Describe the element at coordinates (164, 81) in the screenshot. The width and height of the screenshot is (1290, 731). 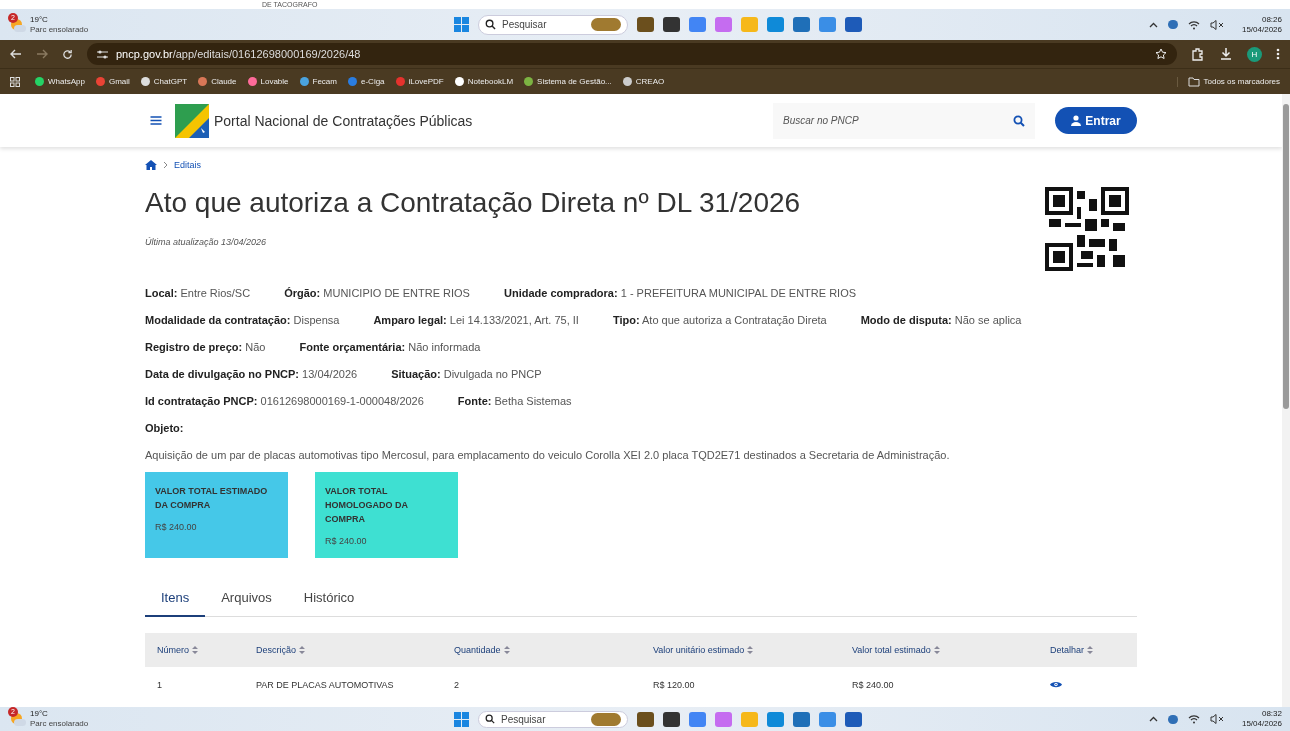
I see `bookmark-link: ChatGPT` at that location.